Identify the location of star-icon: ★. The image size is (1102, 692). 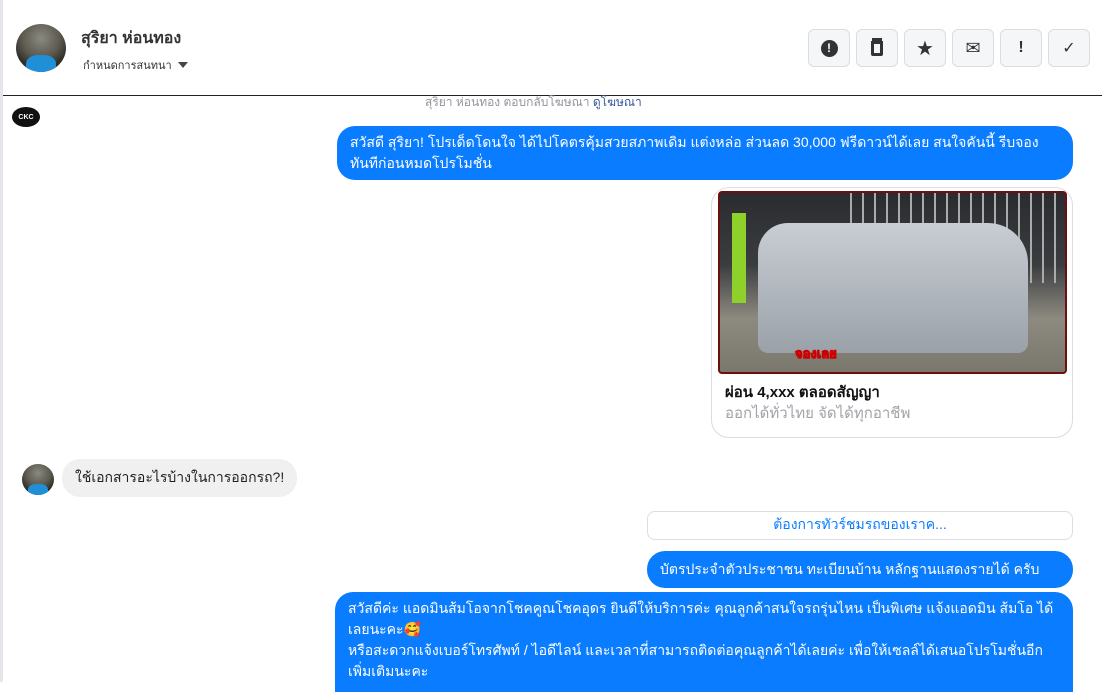
(925, 48).